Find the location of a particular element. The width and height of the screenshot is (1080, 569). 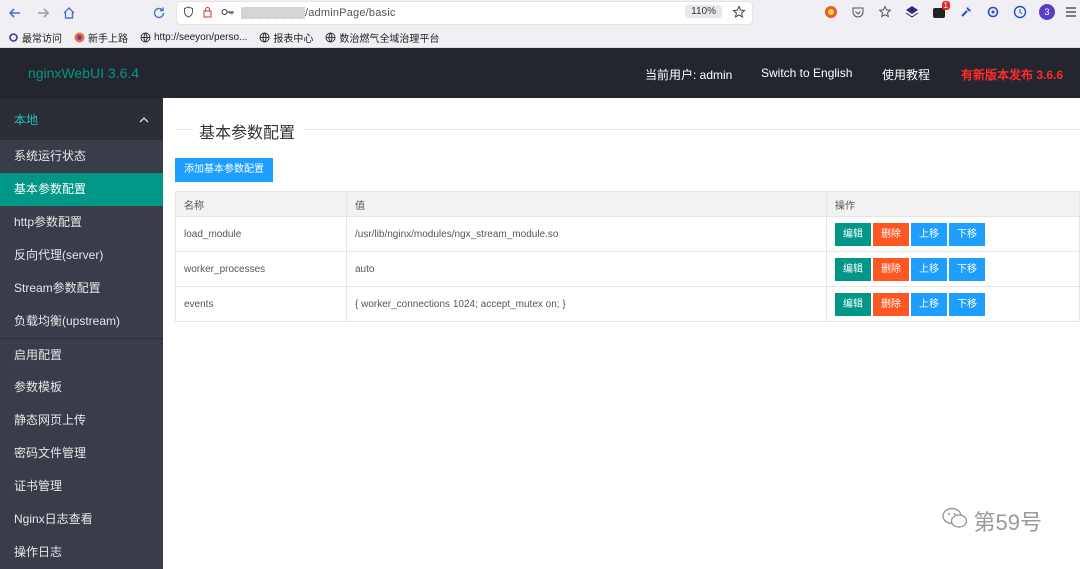

clock-icon is located at coordinates (1020, 12).